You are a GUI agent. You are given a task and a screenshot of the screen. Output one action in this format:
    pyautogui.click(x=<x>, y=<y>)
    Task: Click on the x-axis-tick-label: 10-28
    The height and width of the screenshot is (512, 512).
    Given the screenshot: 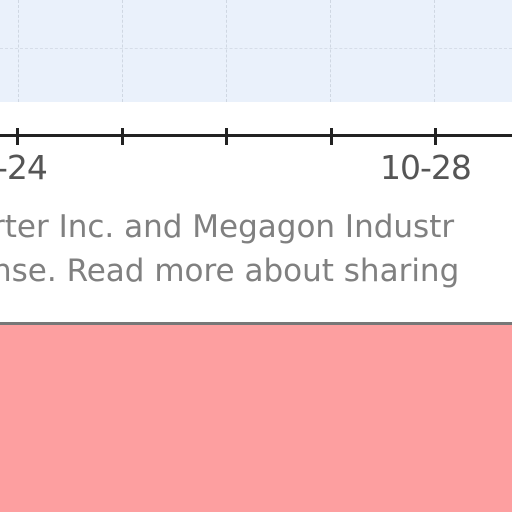 What is the action you would take?
    pyautogui.click(x=426, y=167)
    